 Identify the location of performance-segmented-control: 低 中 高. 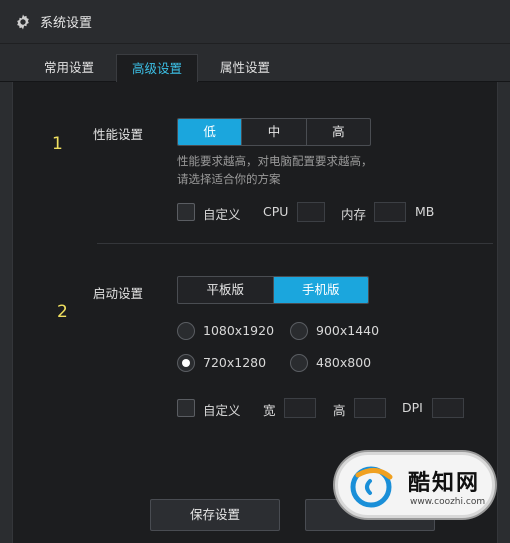
(274, 132).